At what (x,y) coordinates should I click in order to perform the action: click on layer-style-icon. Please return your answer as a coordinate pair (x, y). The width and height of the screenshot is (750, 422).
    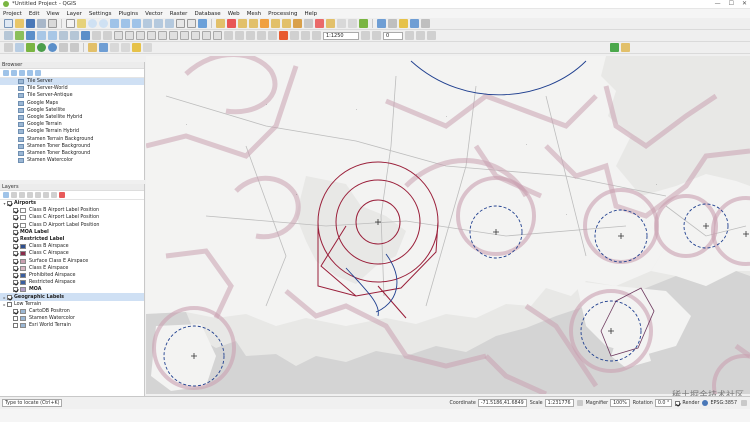
    Looking at the image, I should click on (8, 35).